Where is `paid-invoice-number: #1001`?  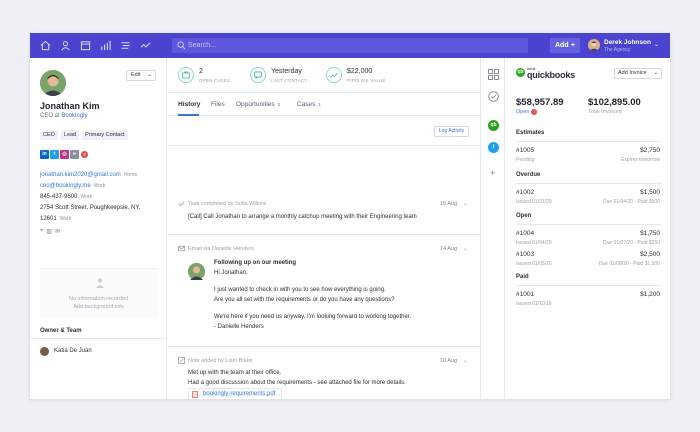
paid-invoice-number: #1001 is located at coordinates (525, 294).